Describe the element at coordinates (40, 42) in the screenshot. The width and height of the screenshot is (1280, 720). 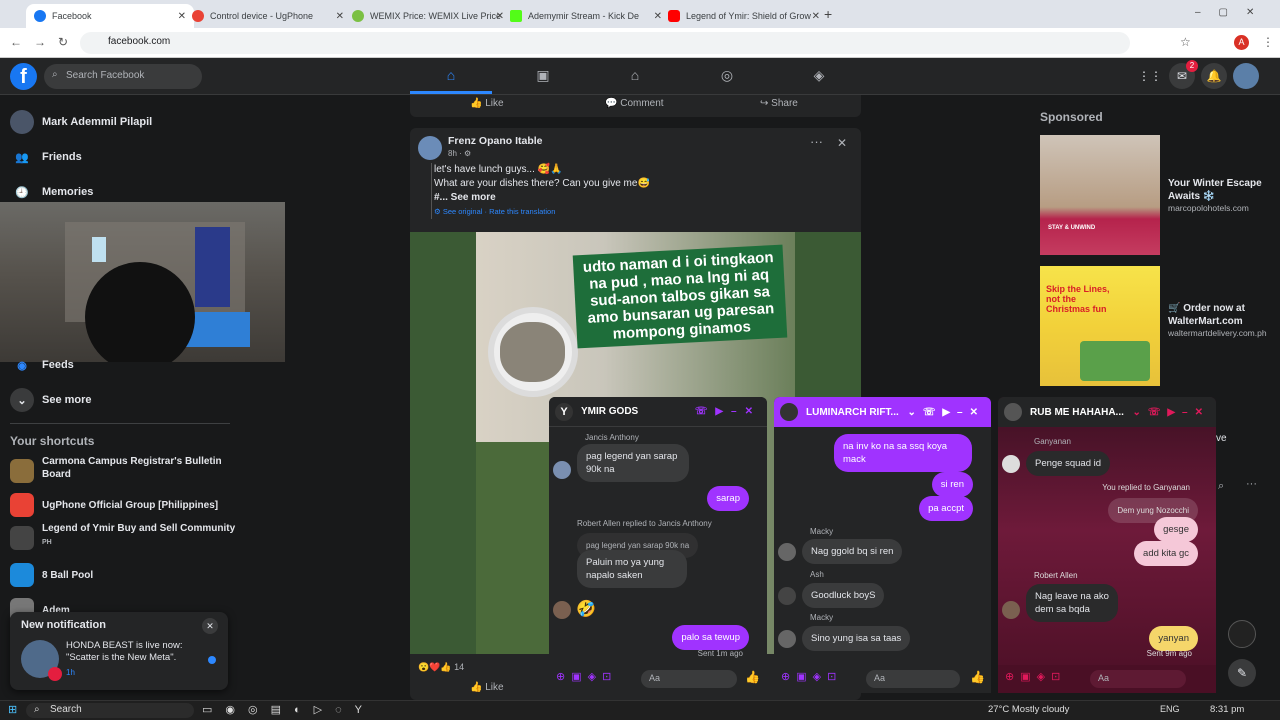
I see `forward-icon: →` at that location.